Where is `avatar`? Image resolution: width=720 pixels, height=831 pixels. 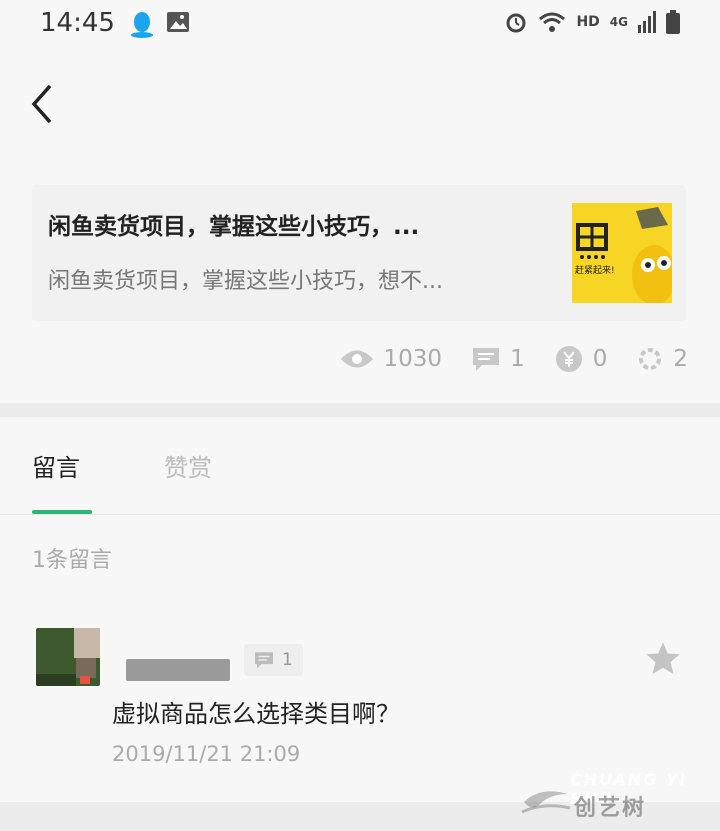 avatar is located at coordinates (68, 657).